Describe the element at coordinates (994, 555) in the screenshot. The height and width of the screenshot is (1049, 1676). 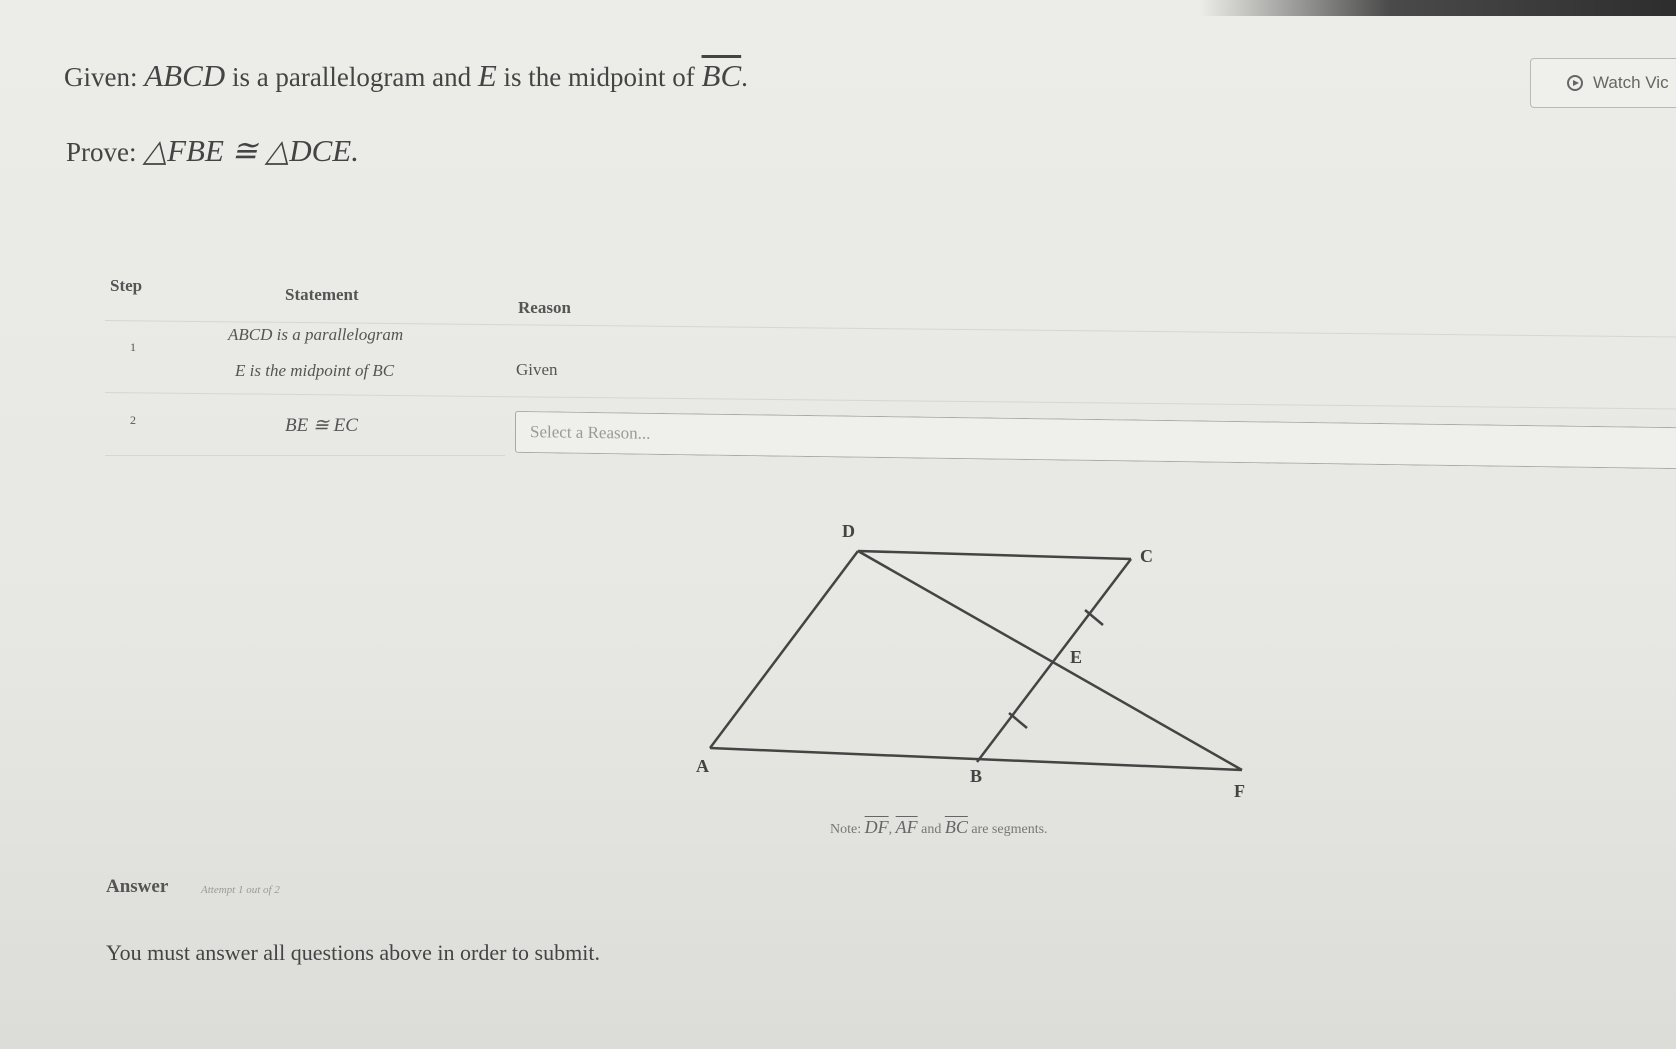
I see `segment-DC` at that location.